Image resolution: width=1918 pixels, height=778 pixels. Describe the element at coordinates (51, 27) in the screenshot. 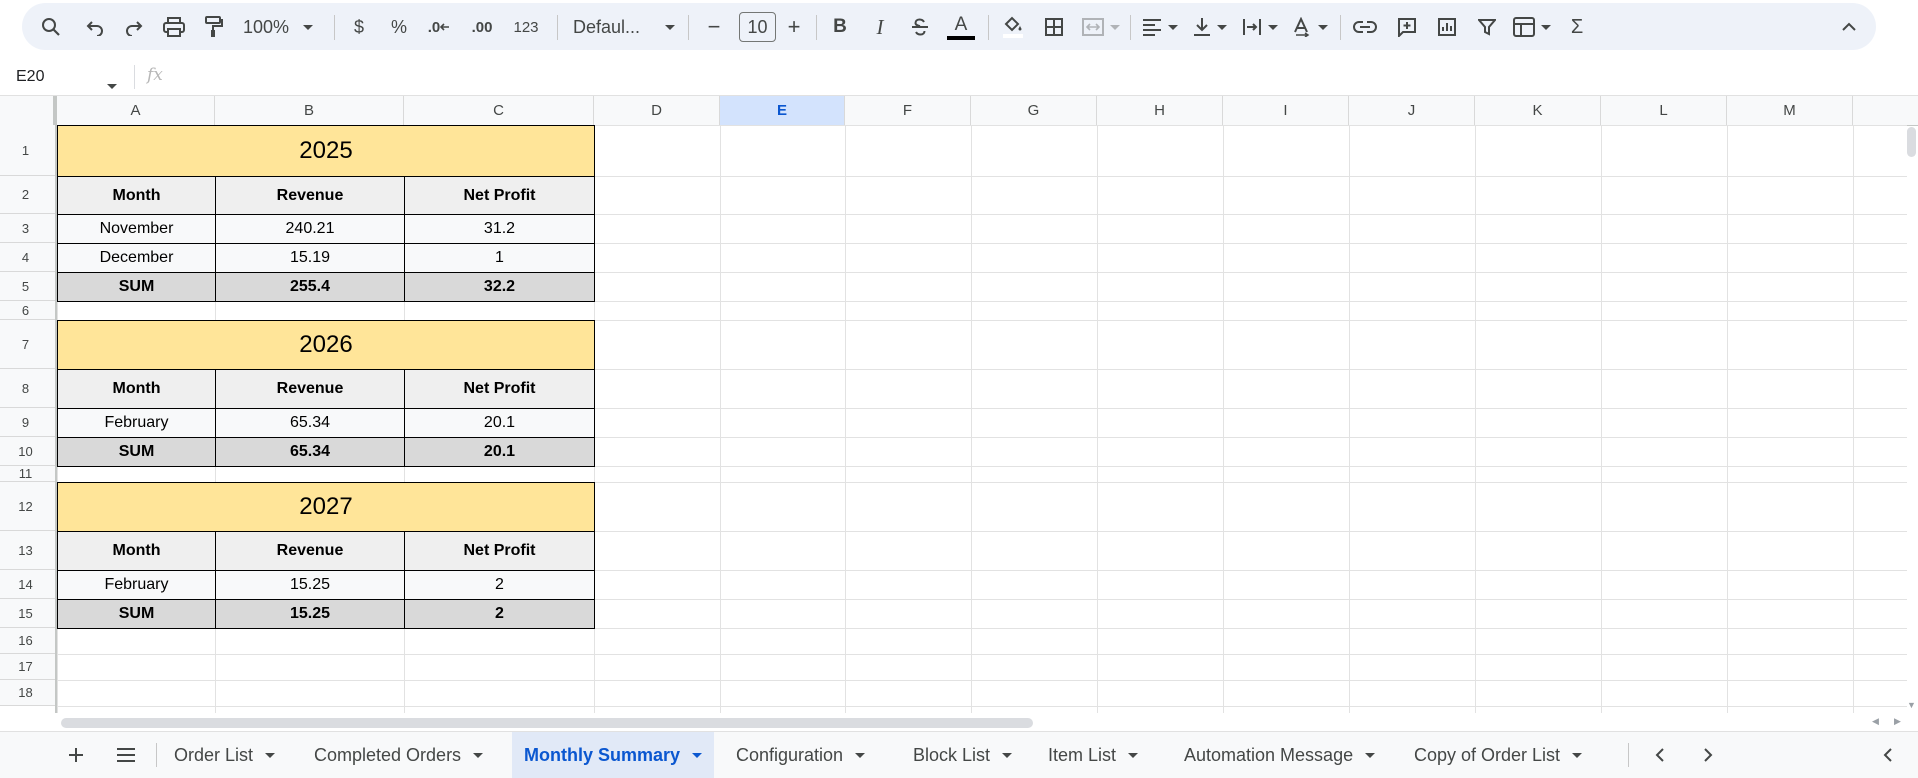

I see `search-menus-icon` at that location.